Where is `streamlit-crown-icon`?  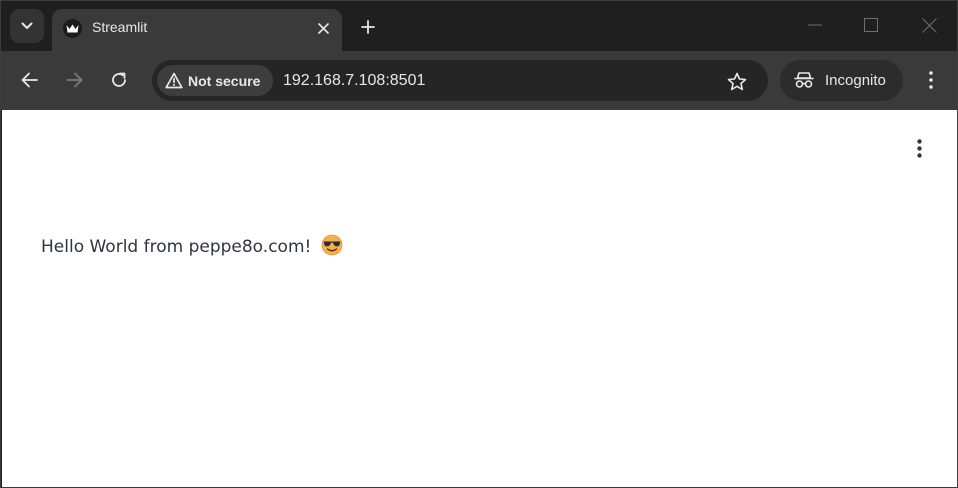 streamlit-crown-icon is located at coordinates (72, 28).